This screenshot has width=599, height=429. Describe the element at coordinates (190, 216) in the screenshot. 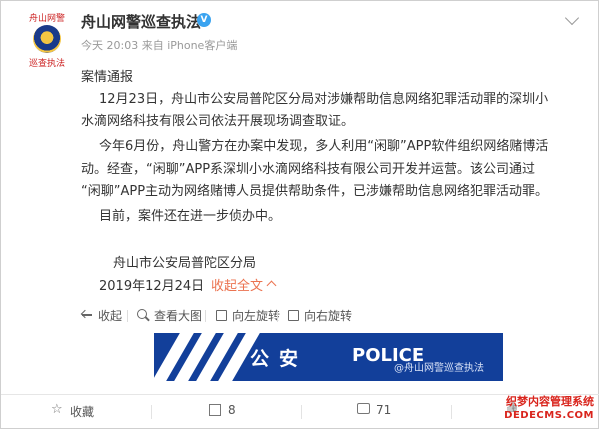

I see `post-text-line: 目前，案件还在进一步侦办中。` at that location.